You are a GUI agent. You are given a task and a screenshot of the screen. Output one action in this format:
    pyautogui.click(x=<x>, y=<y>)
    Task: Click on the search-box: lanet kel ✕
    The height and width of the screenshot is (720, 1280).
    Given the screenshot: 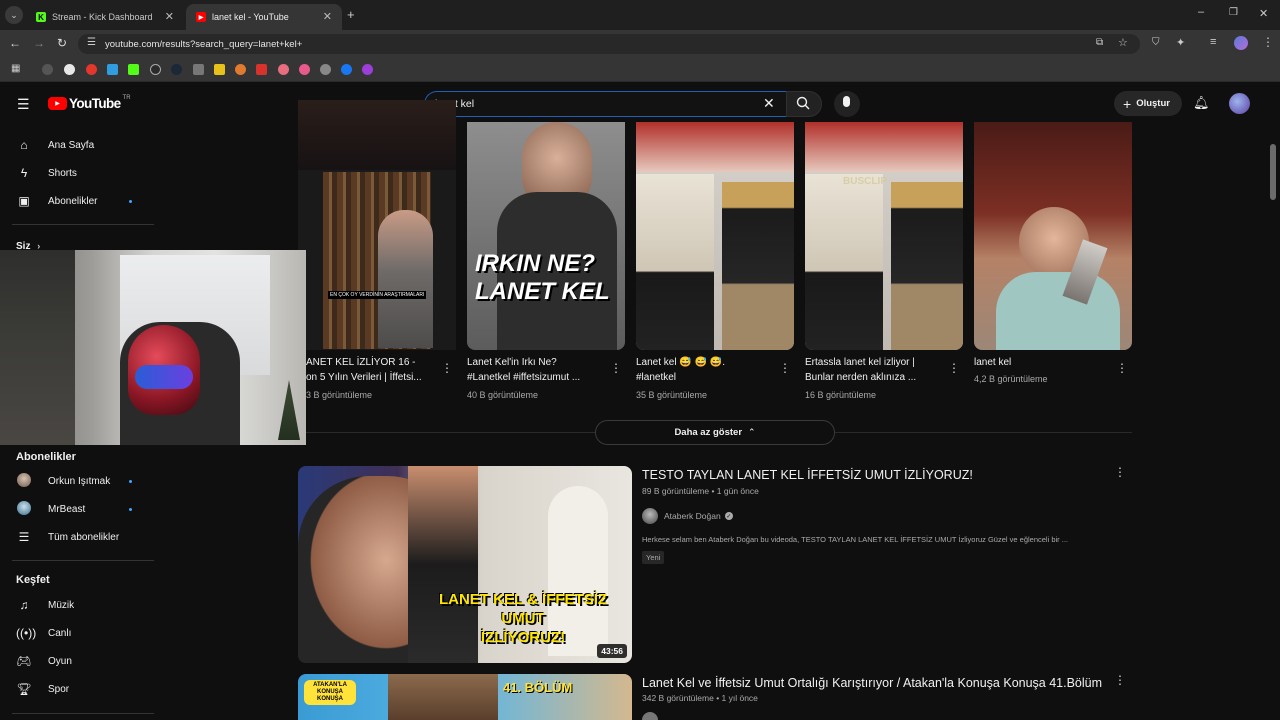 What is the action you would take?
    pyautogui.click(x=605, y=104)
    